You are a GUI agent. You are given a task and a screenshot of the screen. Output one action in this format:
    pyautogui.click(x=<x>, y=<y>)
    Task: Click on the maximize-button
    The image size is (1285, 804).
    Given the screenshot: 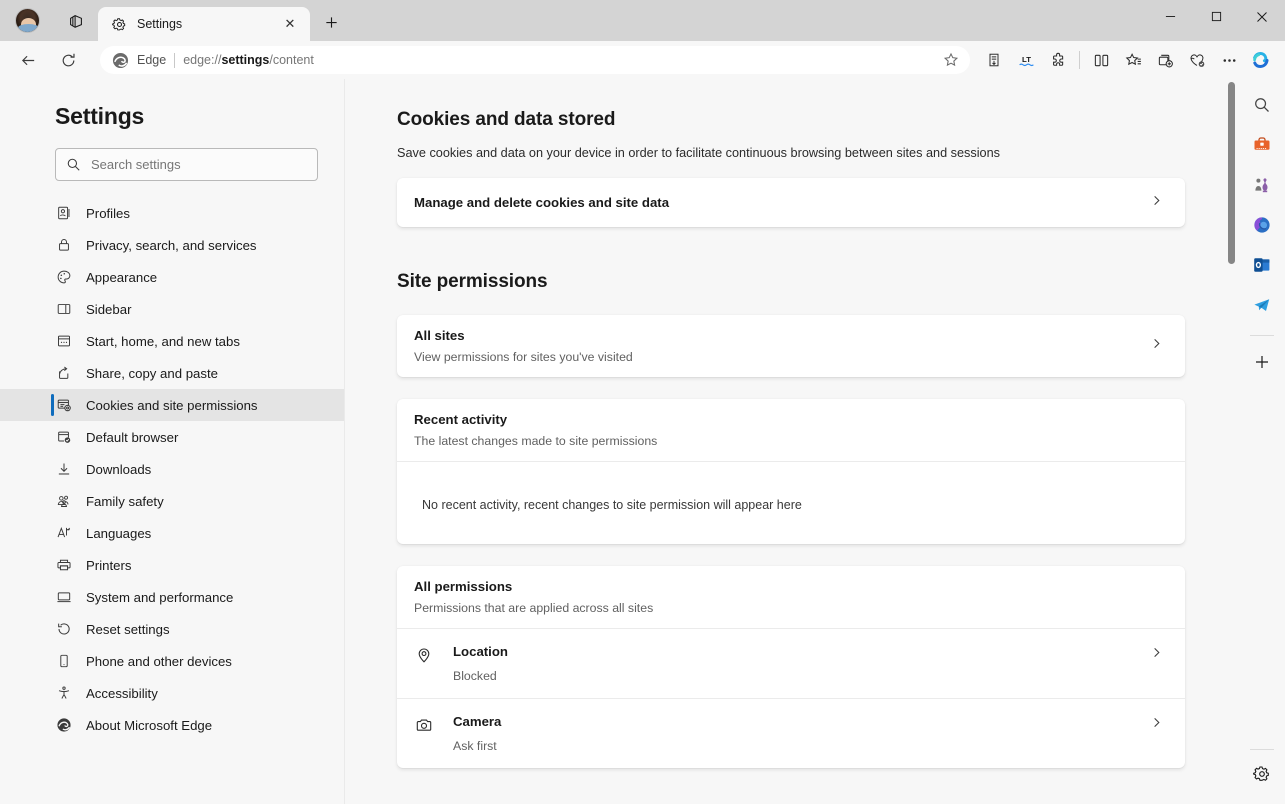 What is the action you would take?
    pyautogui.click(x=1216, y=16)
    